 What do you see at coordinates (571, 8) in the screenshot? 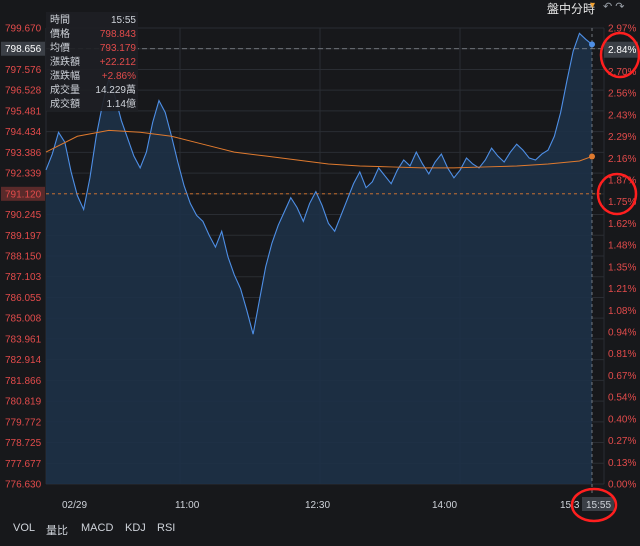
I see `chart-mode-title: 盤中分時` at bounding box center [571, 8].